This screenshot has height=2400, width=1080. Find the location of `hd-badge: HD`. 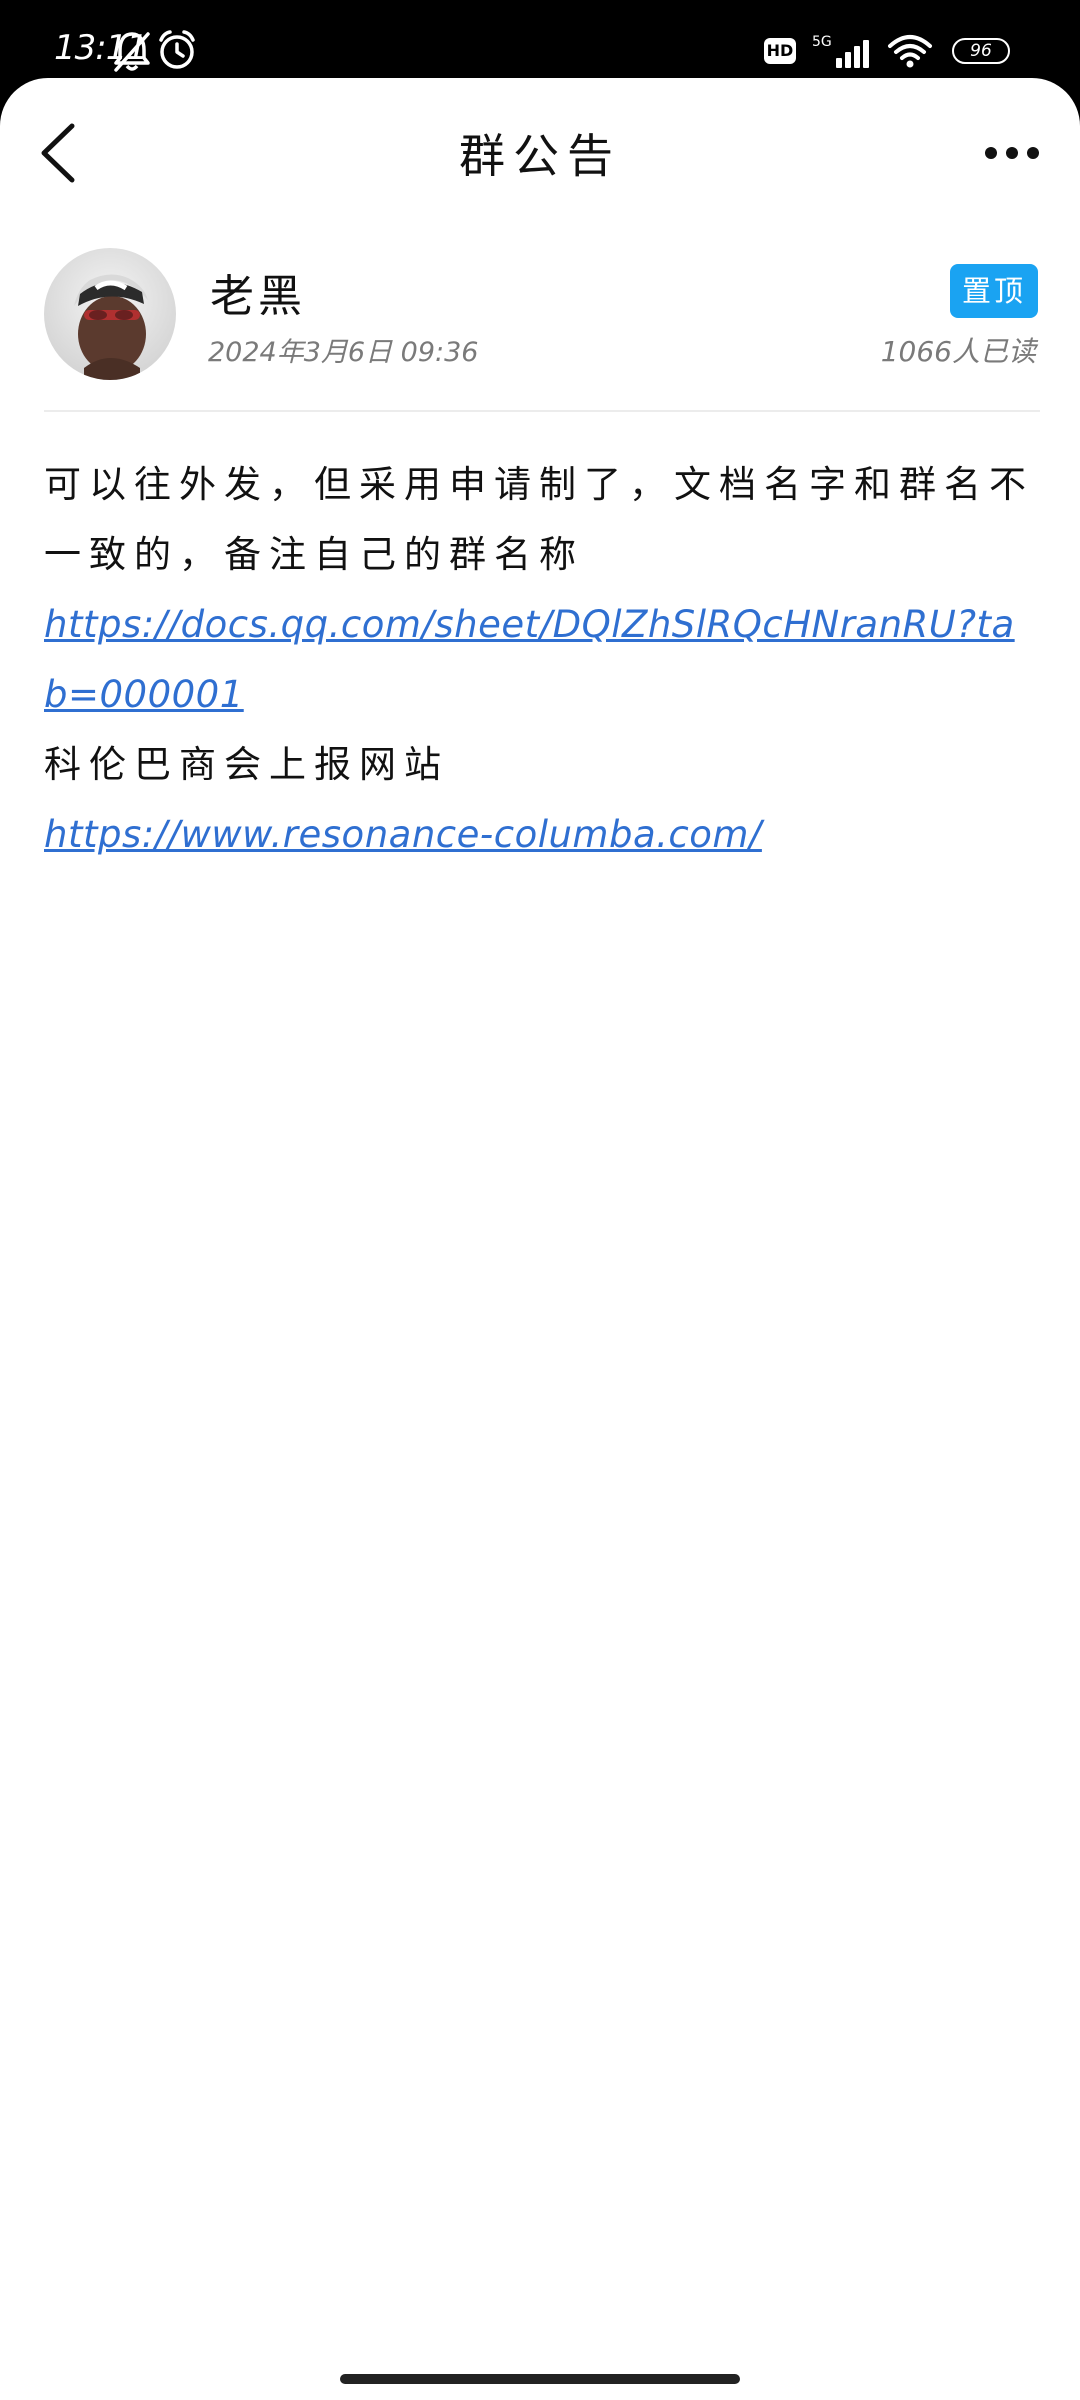

hd-badge: HD is located at coordinates (780, 51).